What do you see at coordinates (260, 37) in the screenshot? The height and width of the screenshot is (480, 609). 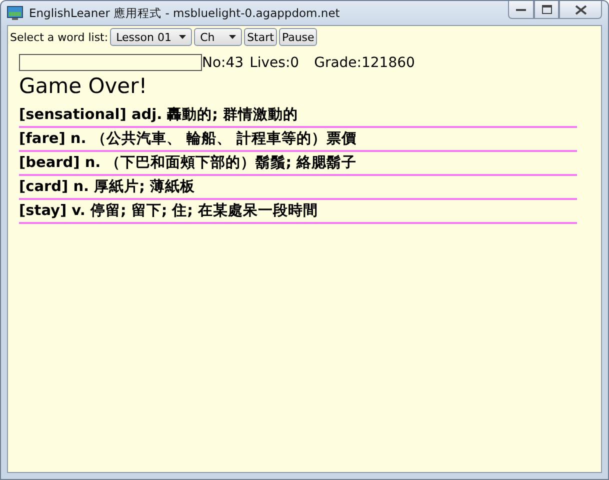 I see `start-button: Start` at bounding box center [260, 37].